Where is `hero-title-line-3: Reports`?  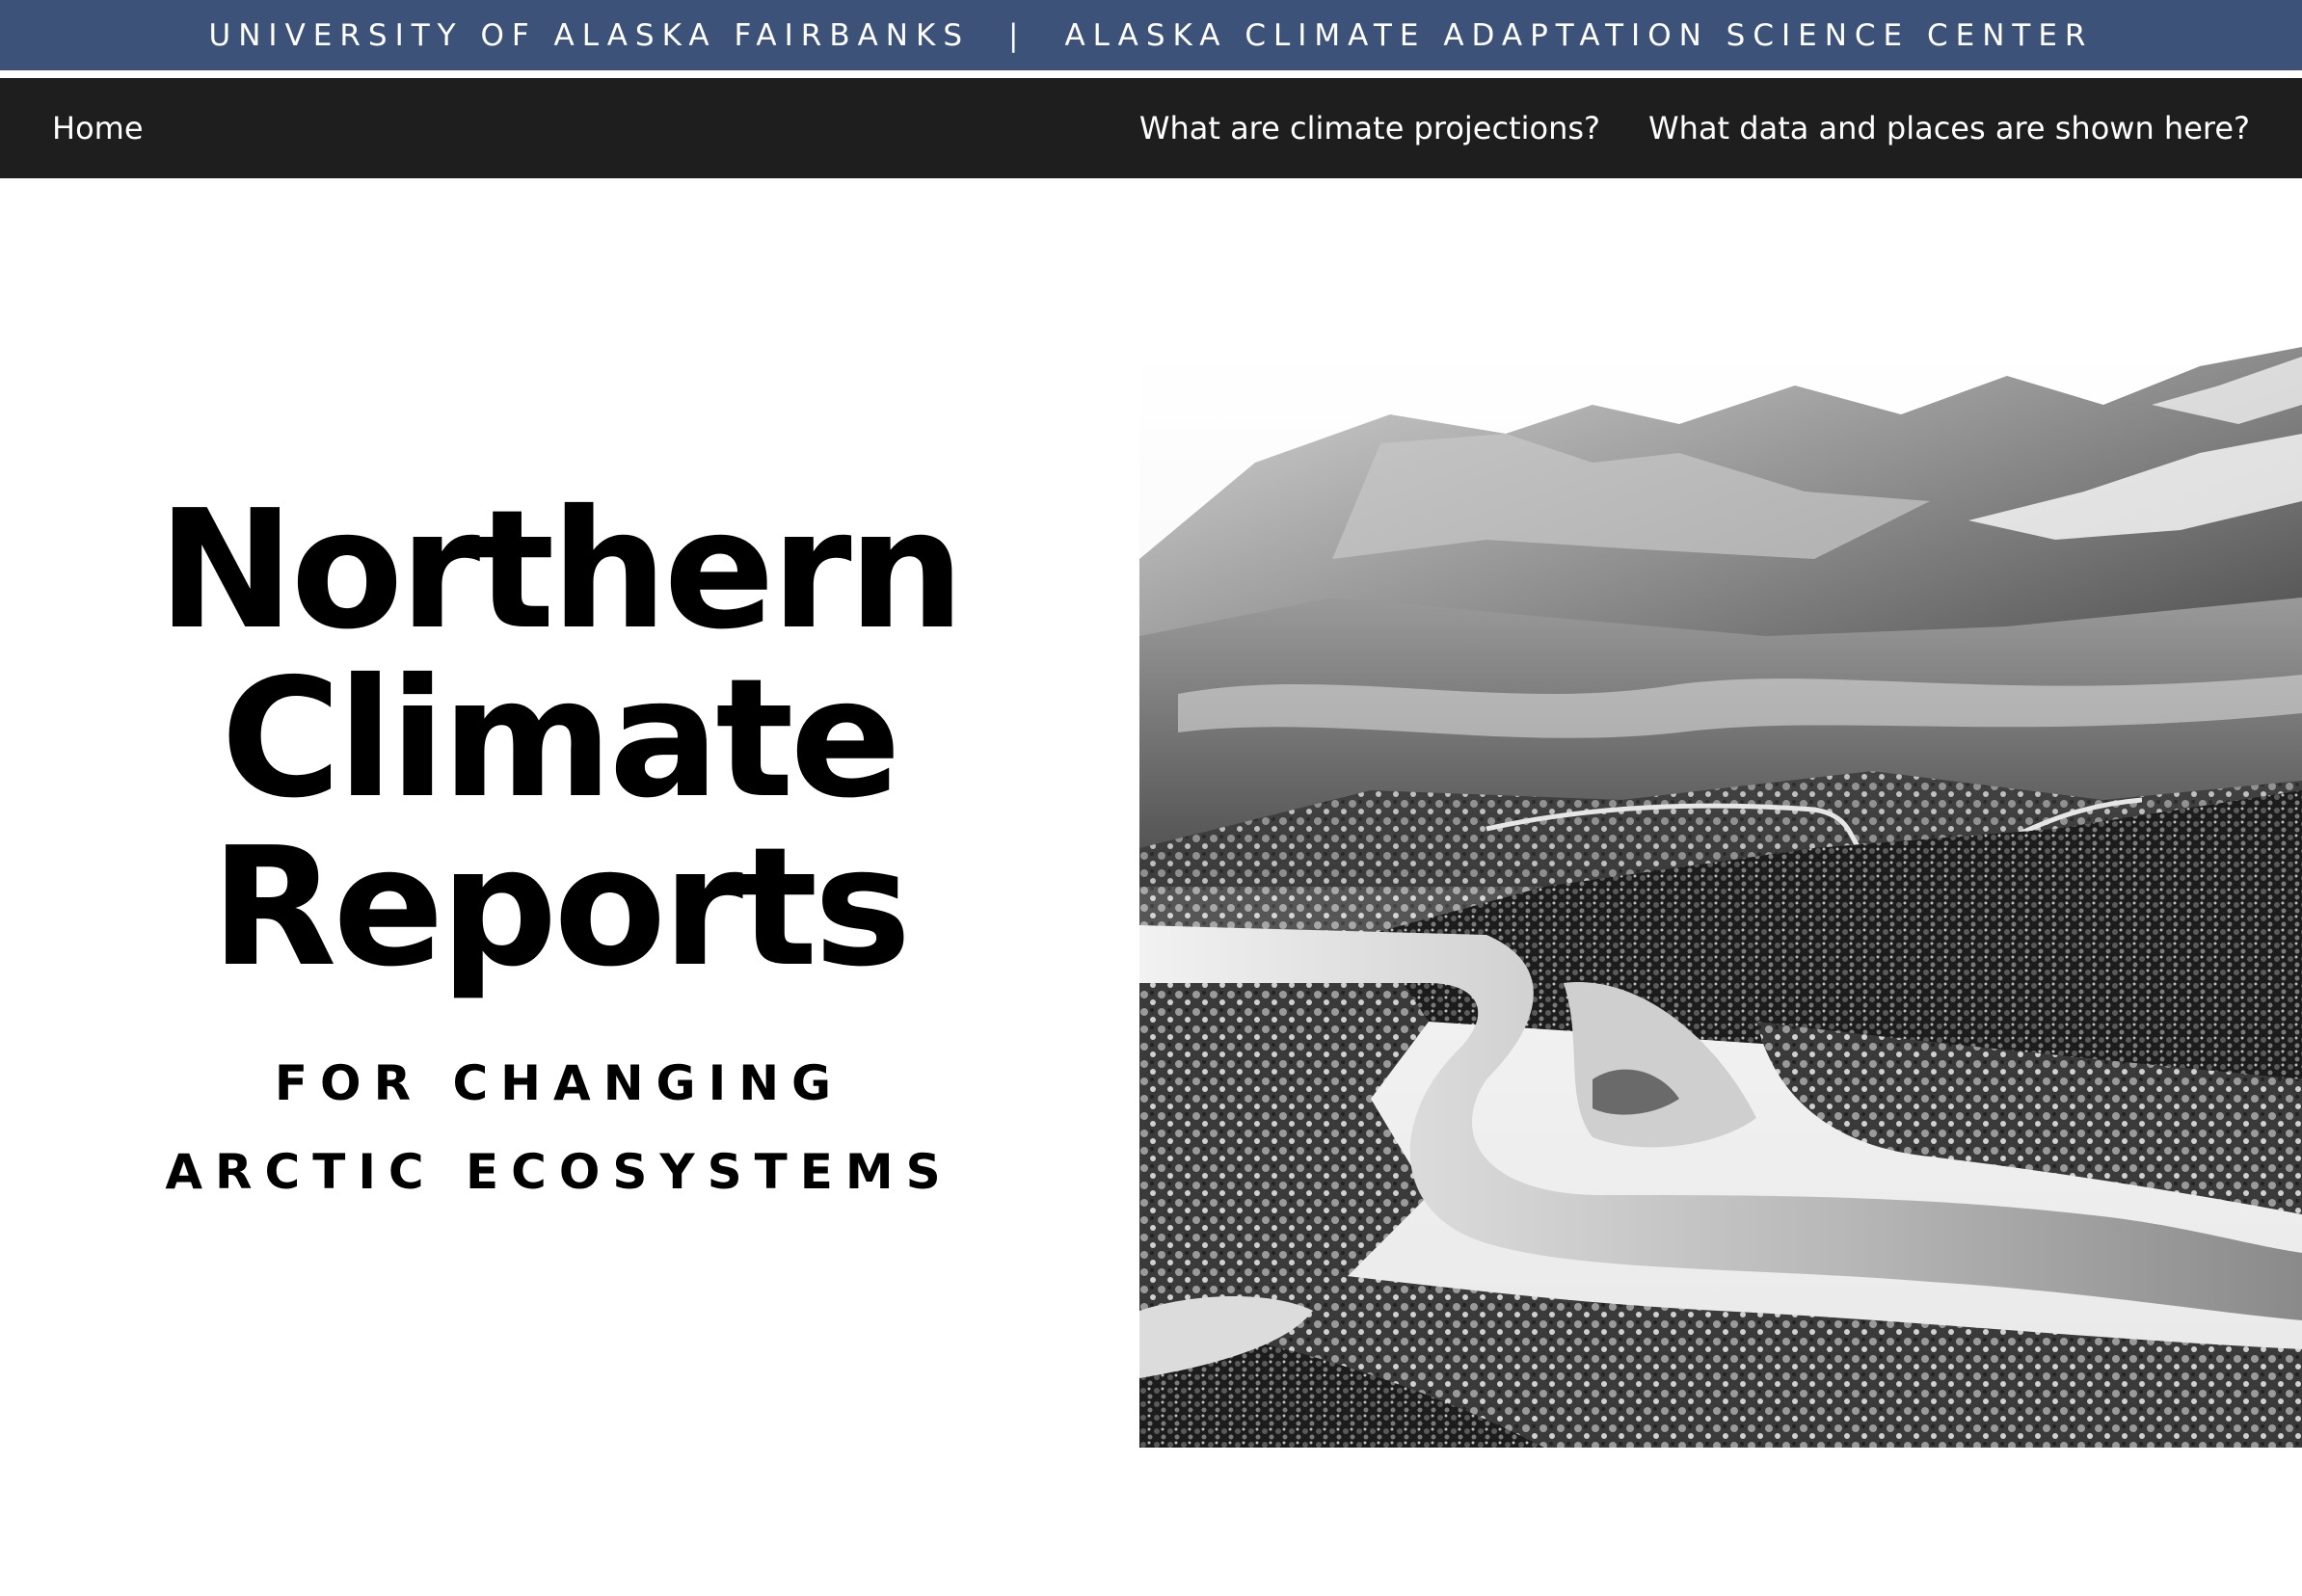
hero-title-line-3: Reports is located at coordinates (561, 907).